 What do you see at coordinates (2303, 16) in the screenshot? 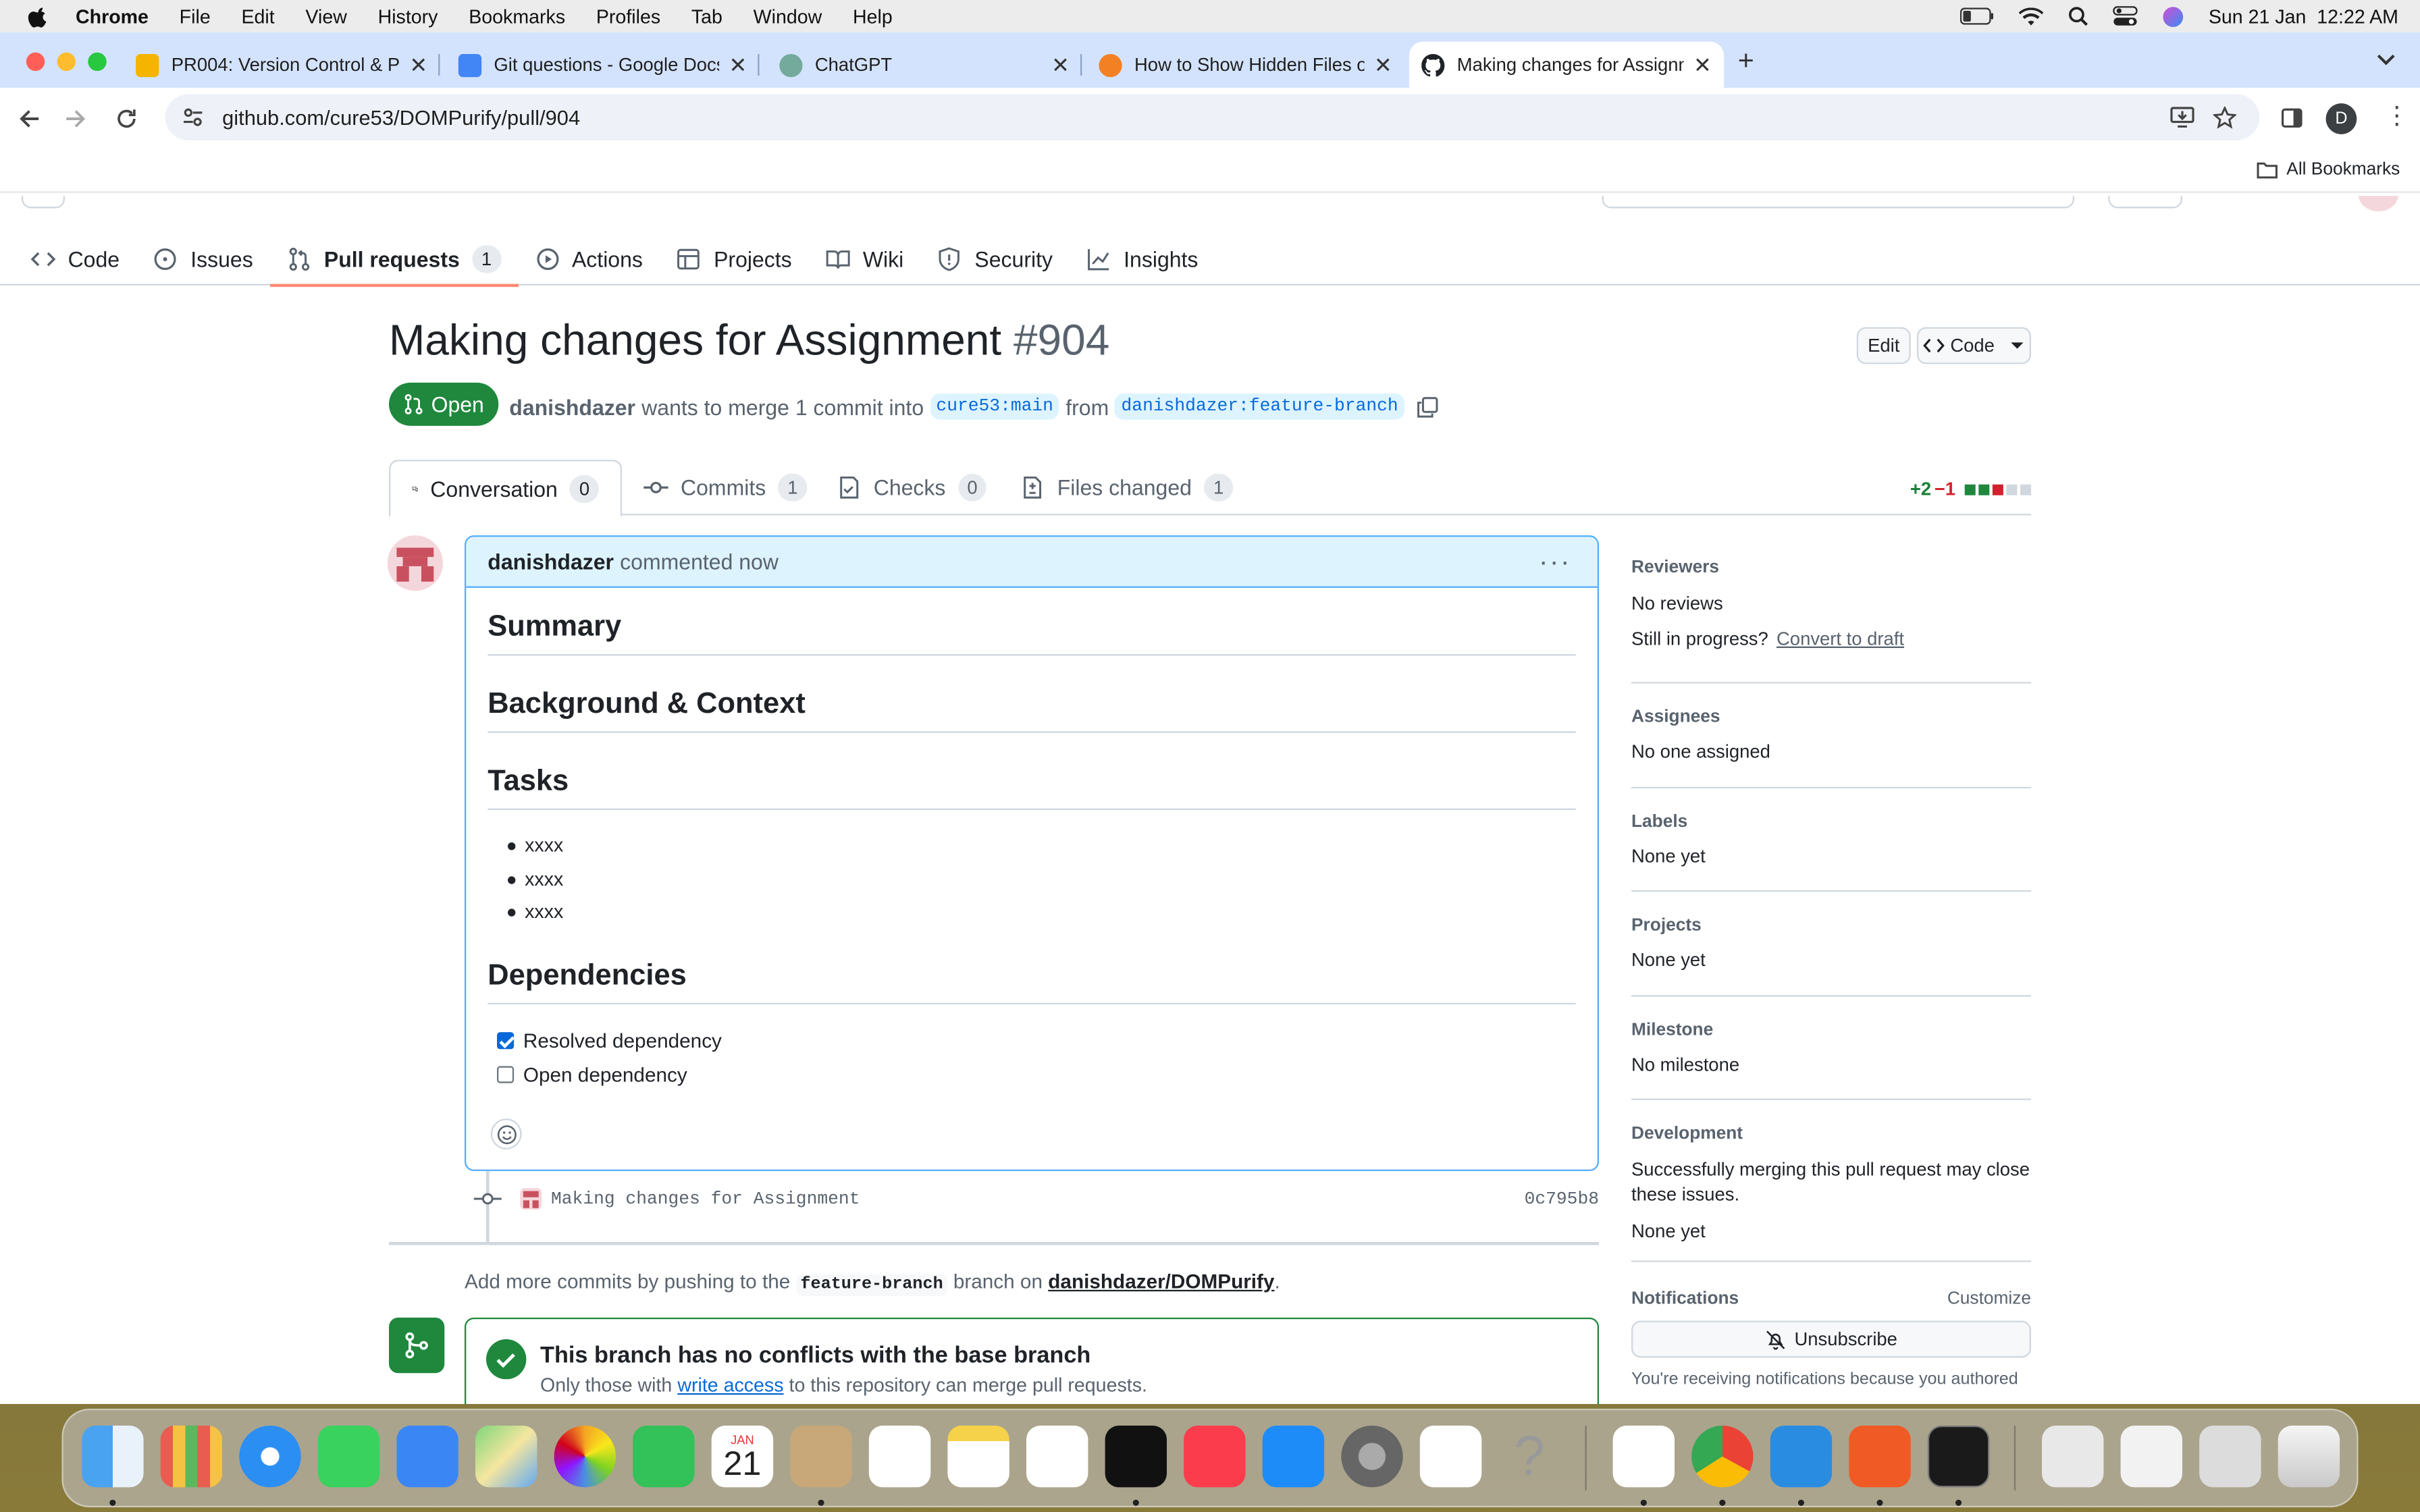
I see `menubar-clock: Sun 21 Jan 12:22 AM` at bounding box center [2303, 16].